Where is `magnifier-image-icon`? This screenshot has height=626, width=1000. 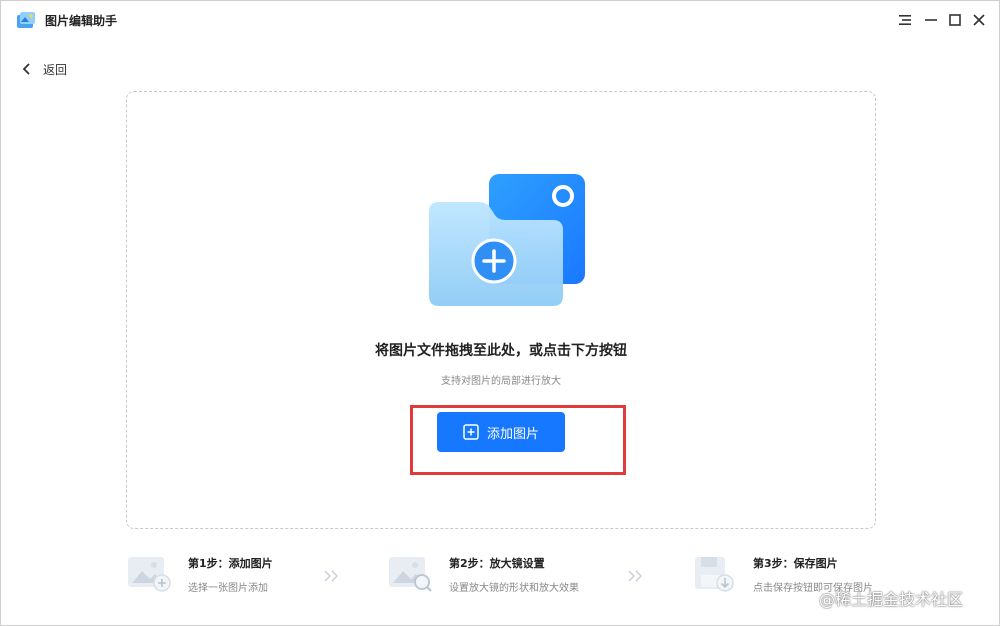
magnifier-image-icon is located at coordinates (410, 574).